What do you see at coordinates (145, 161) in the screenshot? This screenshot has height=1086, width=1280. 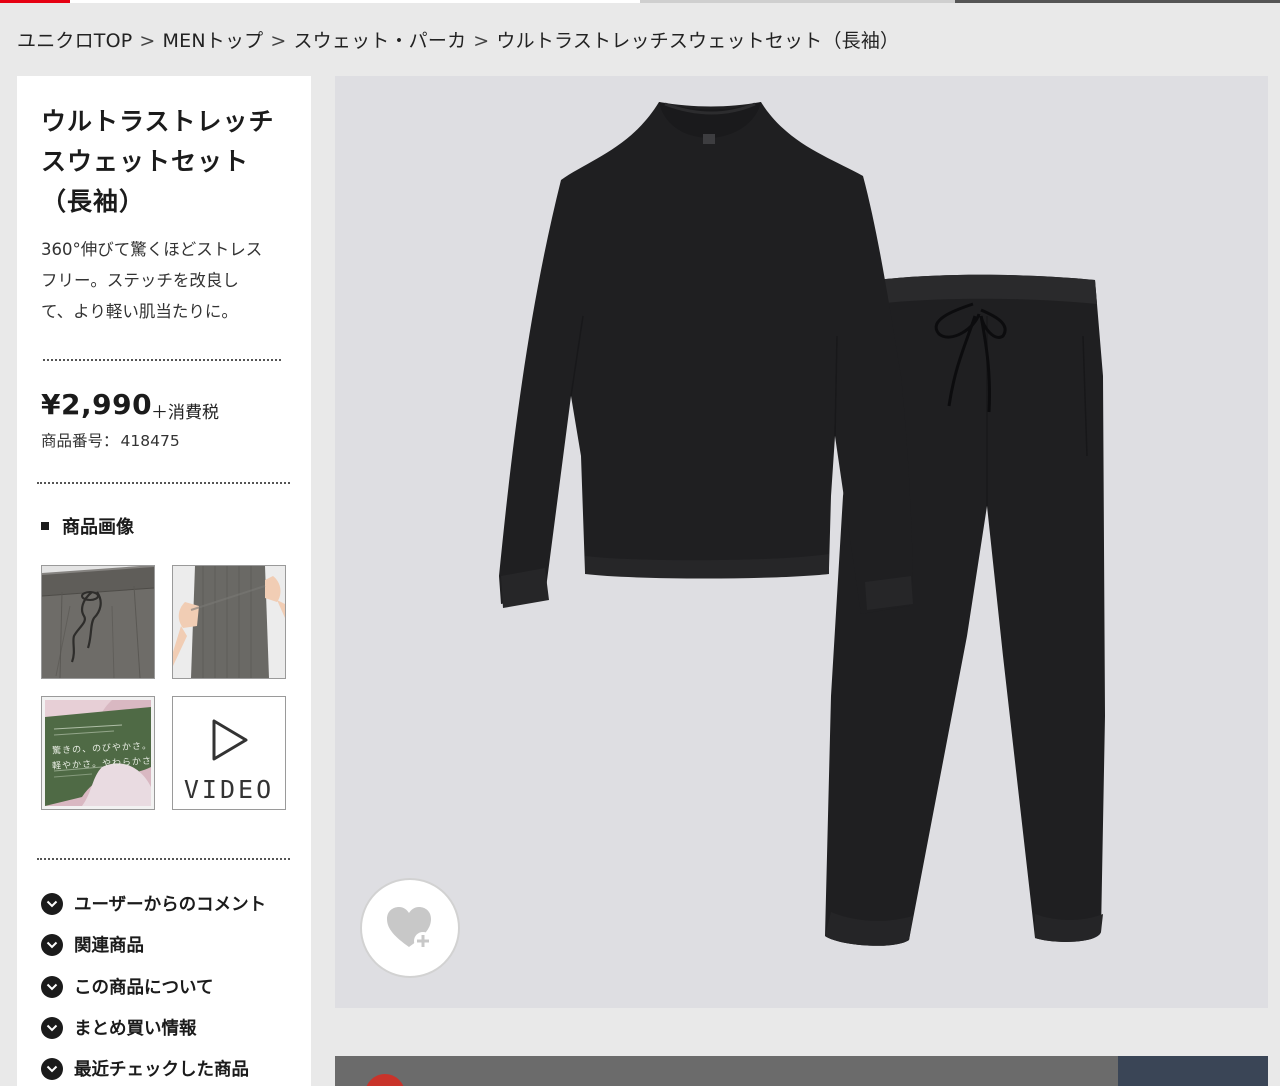 I see `product-title-line: スウェットセット` at bounding box center [145, 161].